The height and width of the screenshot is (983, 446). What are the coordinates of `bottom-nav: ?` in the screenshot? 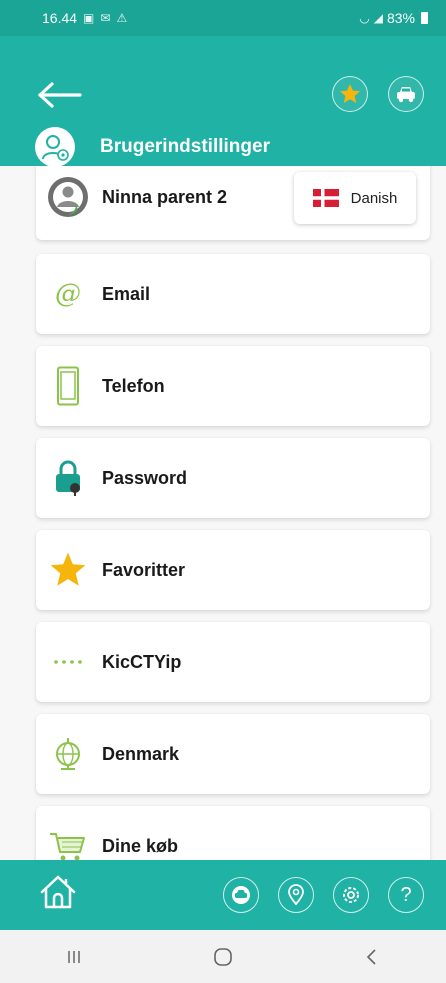 It's located at (223, 895).